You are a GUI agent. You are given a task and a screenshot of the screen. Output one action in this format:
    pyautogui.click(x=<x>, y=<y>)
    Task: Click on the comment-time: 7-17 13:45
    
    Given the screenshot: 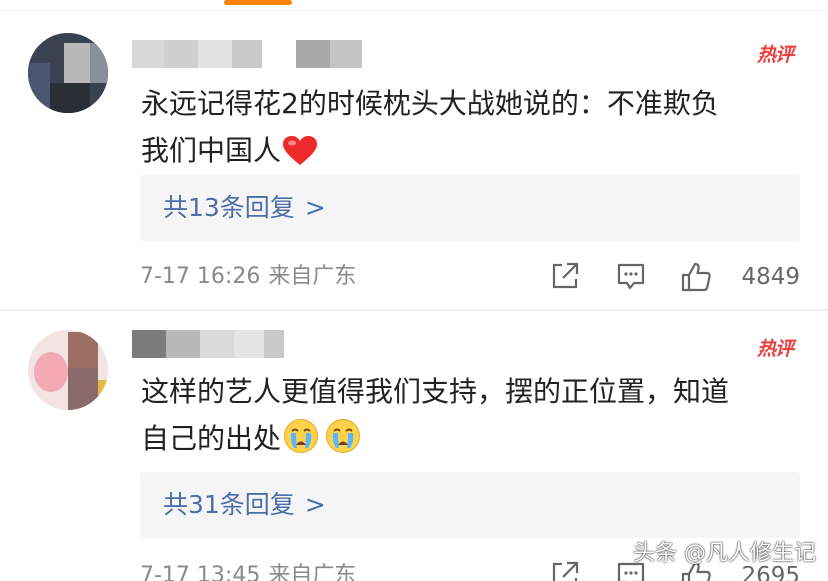 What is the action you would take?
    pyautogui.click(x=200, y=572)
    